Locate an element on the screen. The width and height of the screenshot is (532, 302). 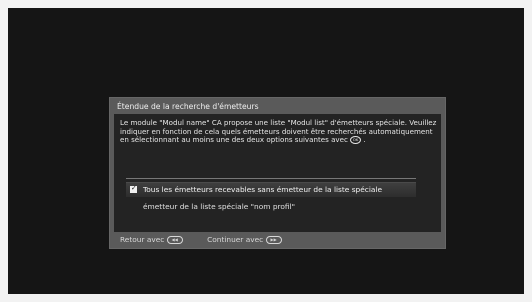
ok-button-icon: OK is located at coordinates (356, 140).